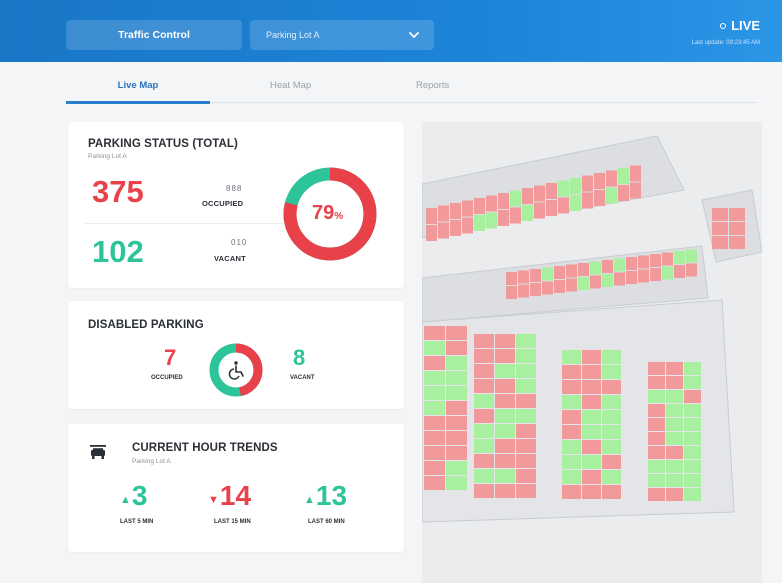  What do you see at coordinates (146, 325) in the screenshot?
I see `disabled-parking-title: DISABLED PARKING` at bounding box center [146, 325].